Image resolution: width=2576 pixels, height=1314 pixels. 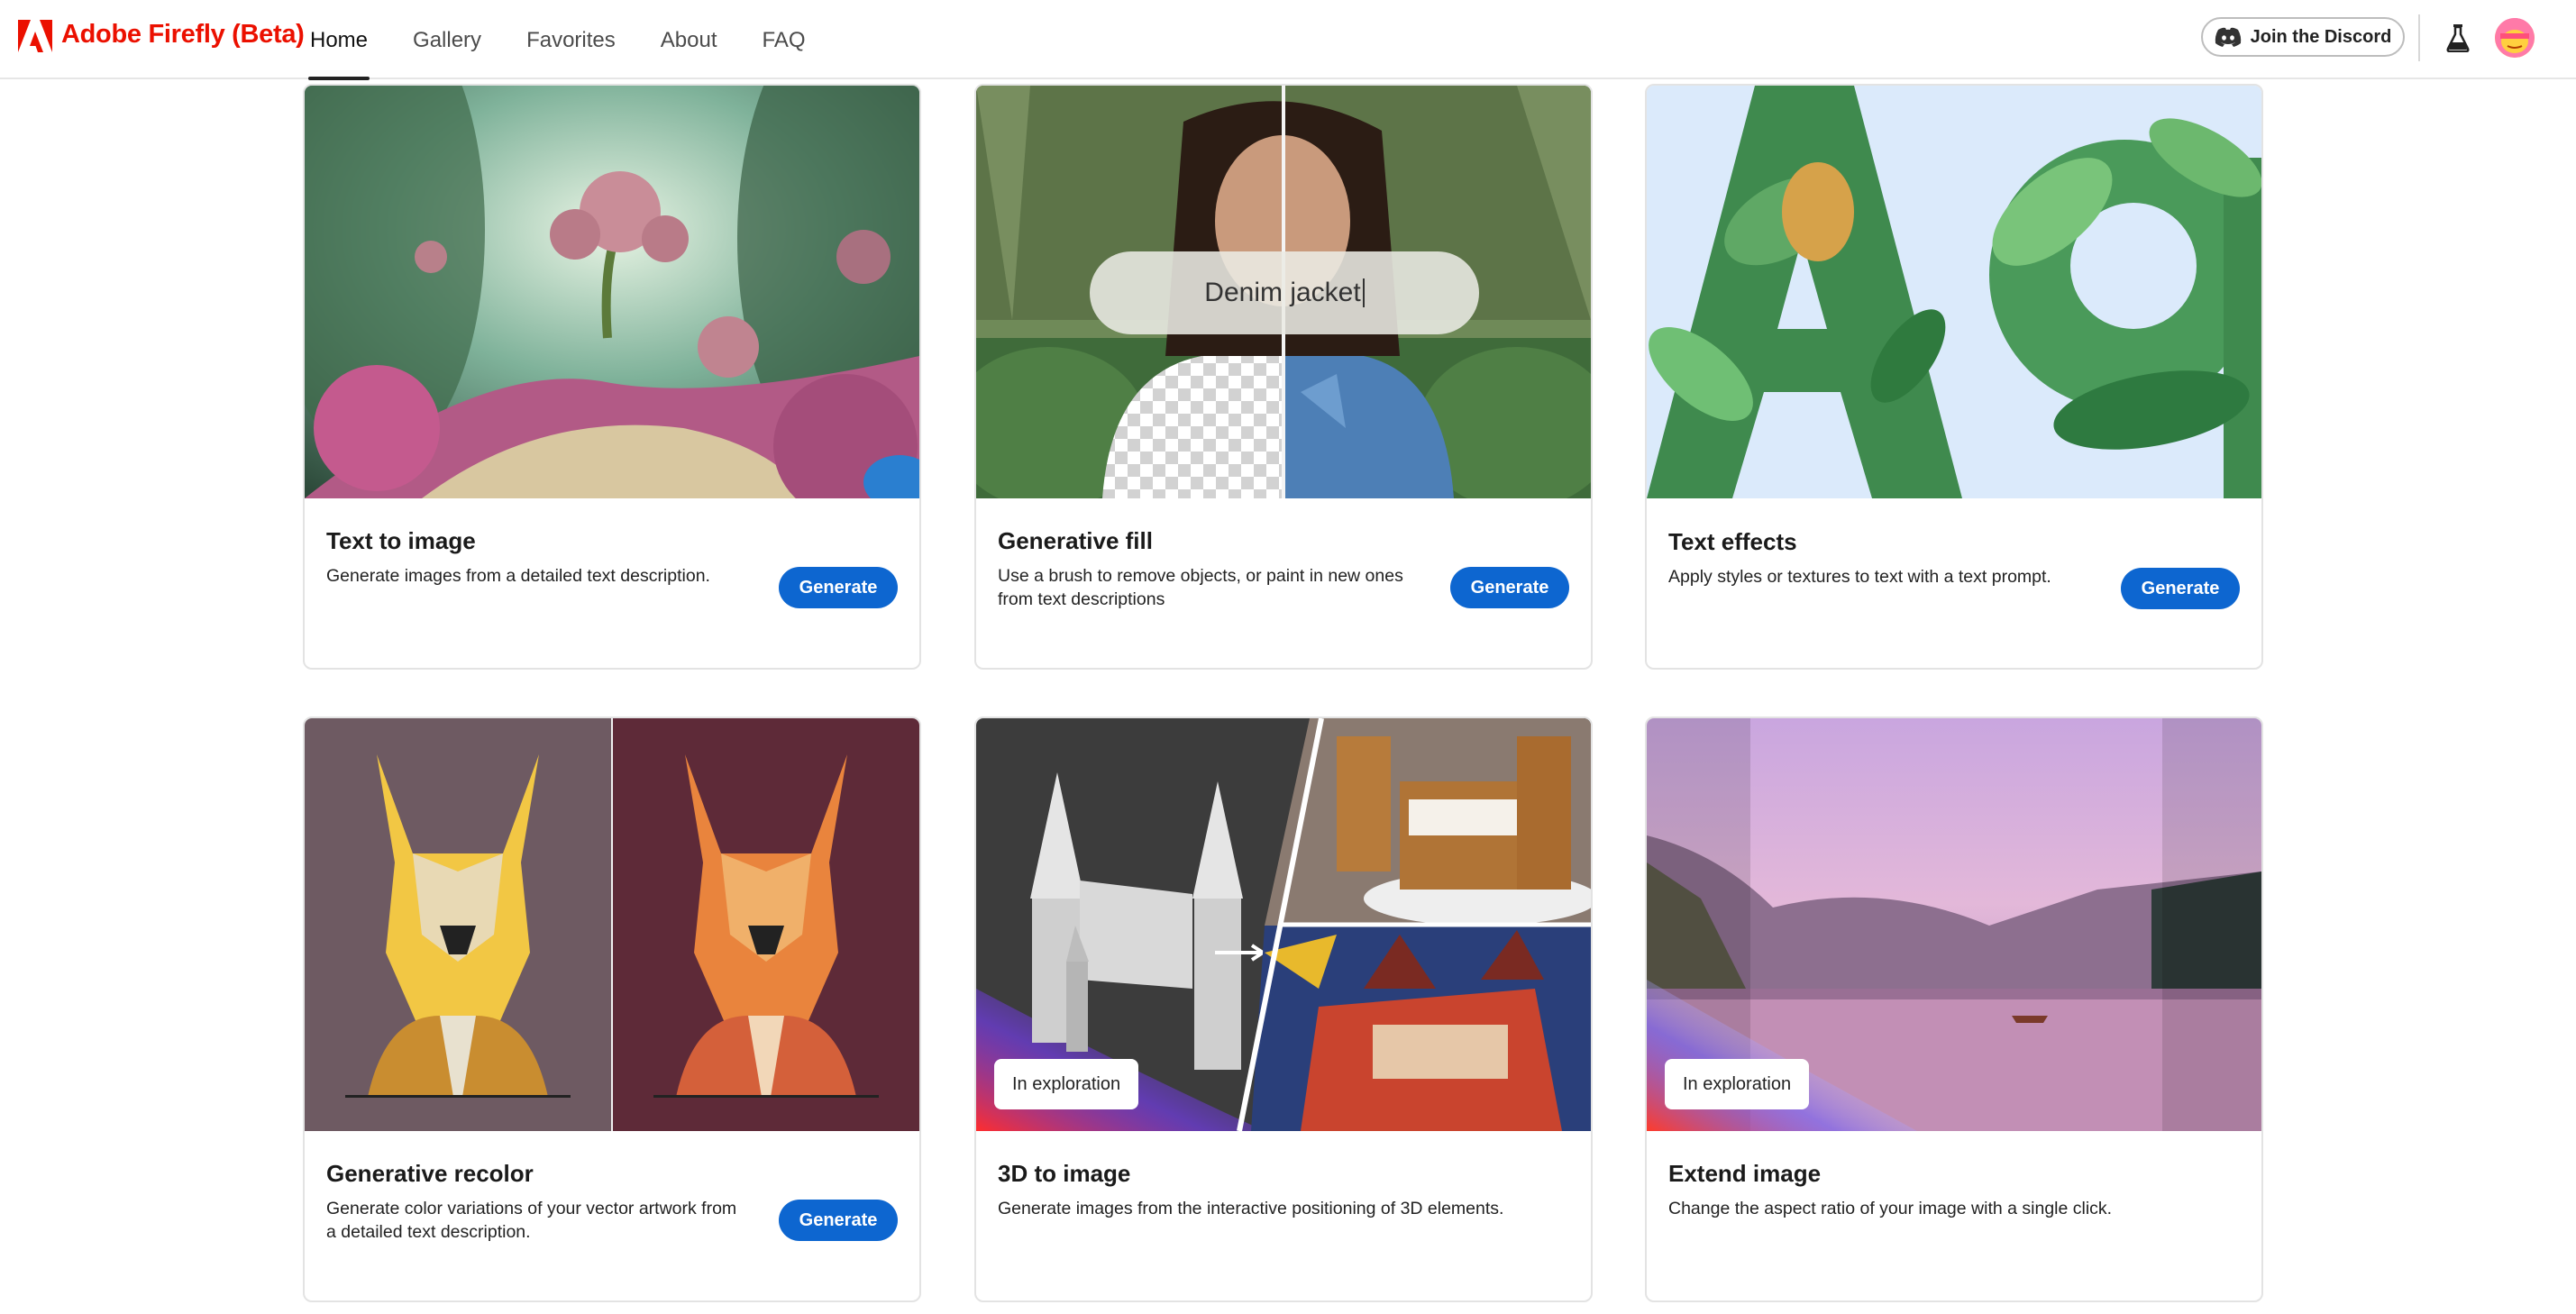 What do you see at coordinates (1732, 541) in the screenshot?
I see `card-title: Text effects` at bounding box center [1732, 541].